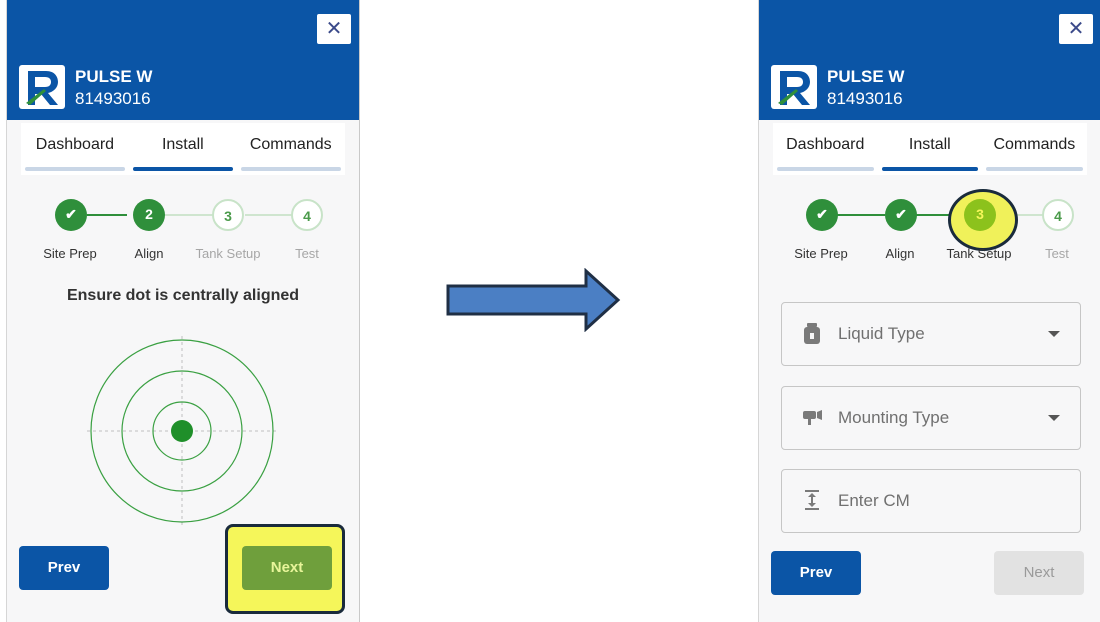  What do you see at coordinates (894, 417) in the screenshot?
I see `mounting-type-placeholder: Mounting Type` at bounding box center [894, 417].